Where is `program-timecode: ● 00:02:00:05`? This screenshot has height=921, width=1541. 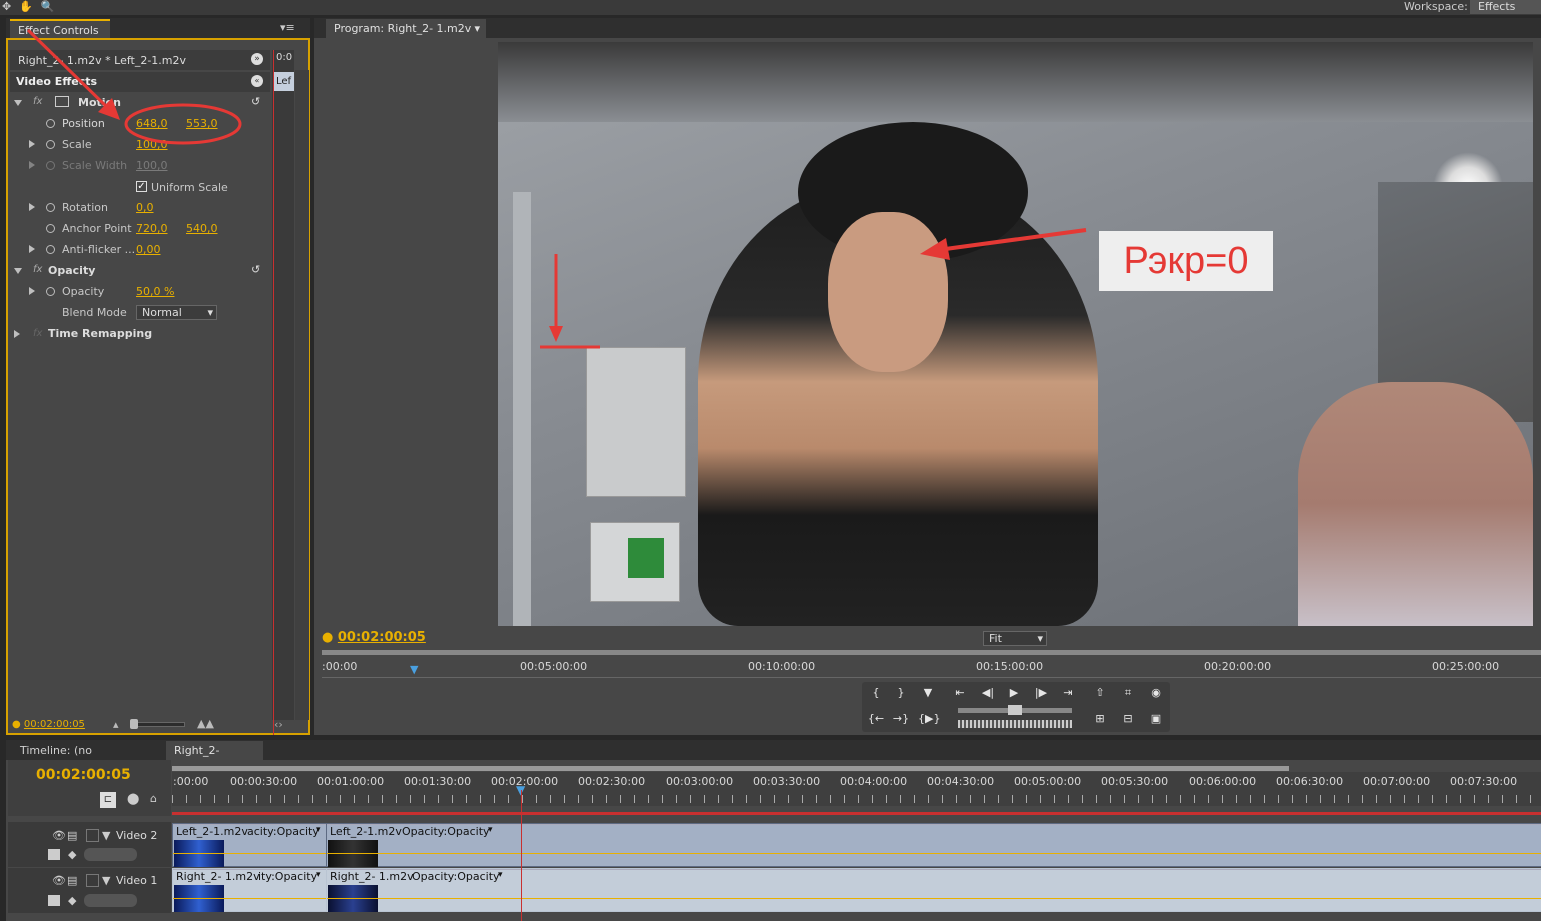 program-timecode: ● 00:02:00:05 is located at coordinates (374, 637).